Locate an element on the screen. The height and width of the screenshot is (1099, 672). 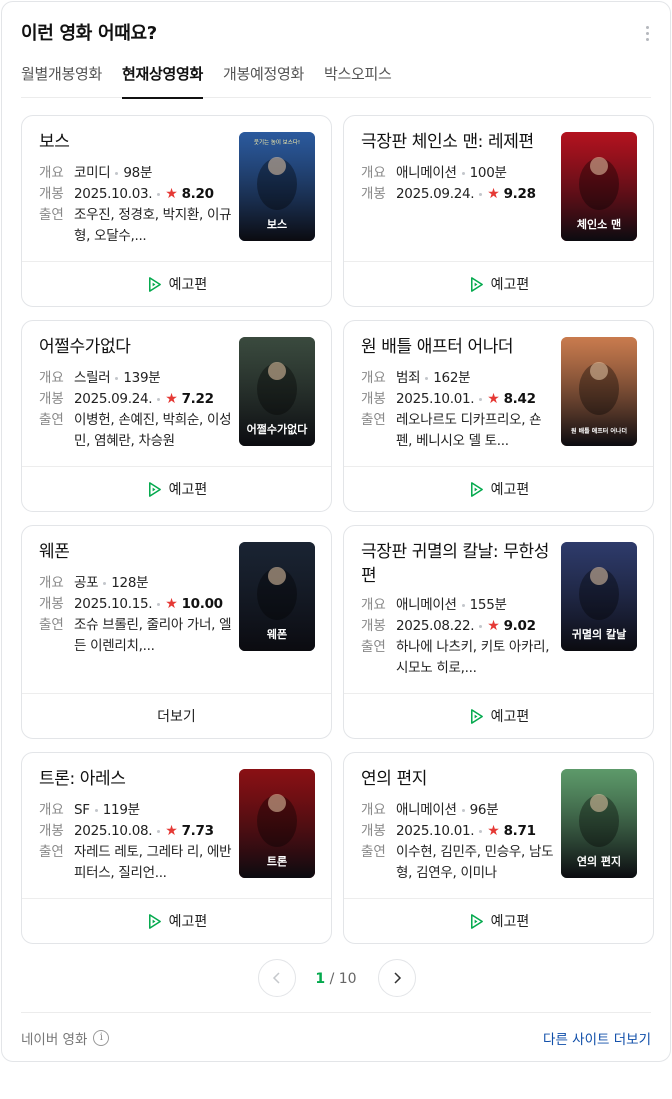
movie-title: 어쩔수가없다 is located at coordinates (134, 347).